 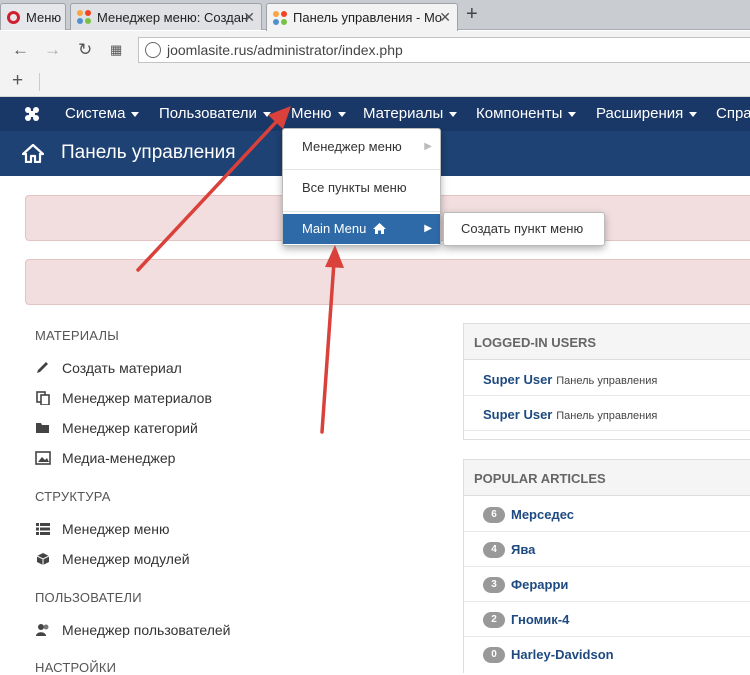 I want to click on annotation-arrows, so click(x=240, y=270).